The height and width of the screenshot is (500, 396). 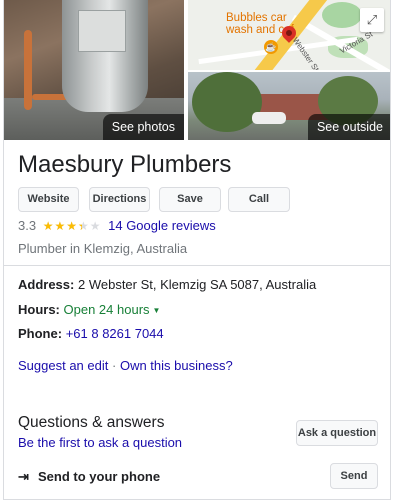 I want to click on photo-tree, so click(x=227, y=102).